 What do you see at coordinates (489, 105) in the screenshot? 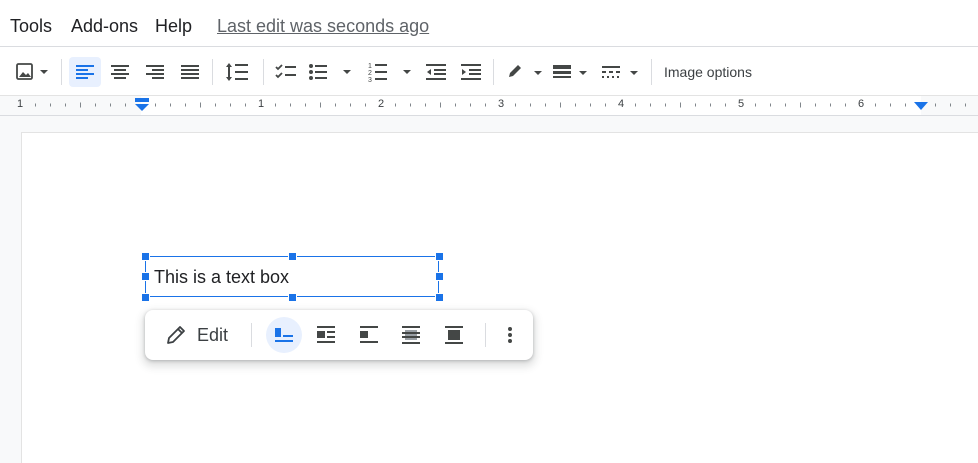
I see `ruler: 1 1 2 3 4 5 6` at bounding box center [489, 105].